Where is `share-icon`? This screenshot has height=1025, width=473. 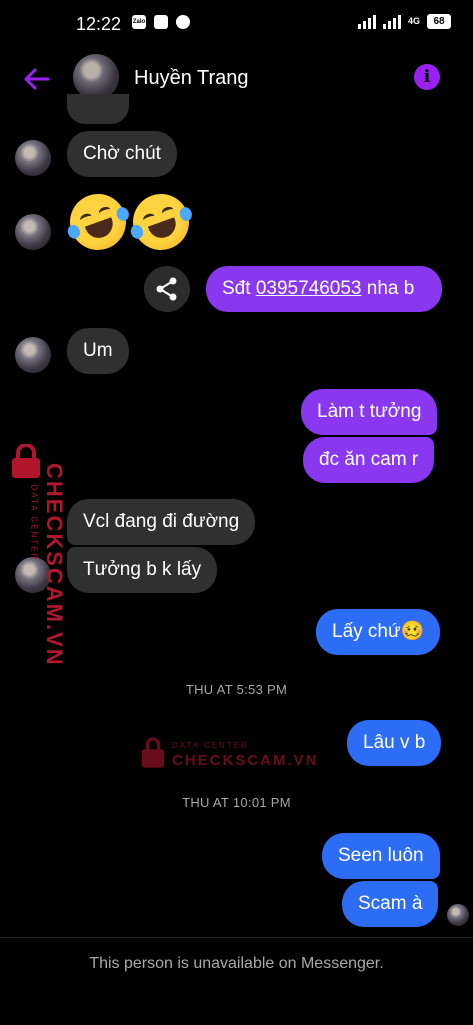 share-icon is located at coordinates (167, 289).